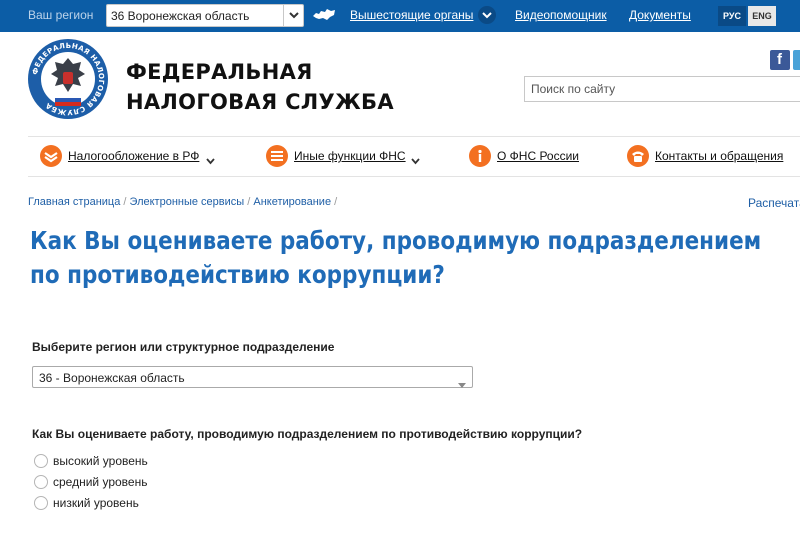 Image resolution: width=800 pixels, height=534 pixels. I want to click on nav-item-label: Налогообложение в РФ, so click(134, 156).